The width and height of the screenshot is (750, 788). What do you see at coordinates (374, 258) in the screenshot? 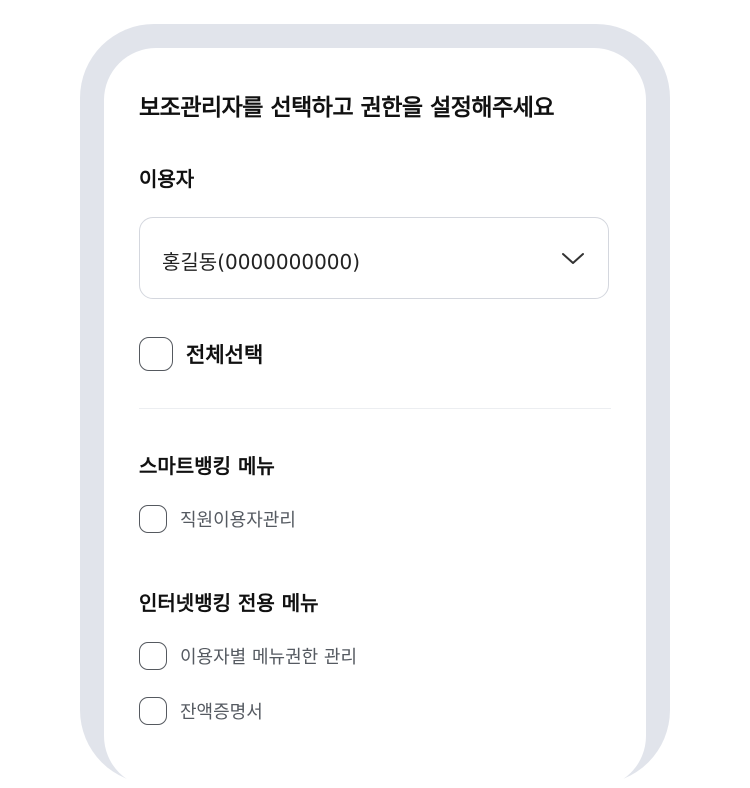
I see `user-select: 홍길동(0000000000)` at bounding box center [374, 258].